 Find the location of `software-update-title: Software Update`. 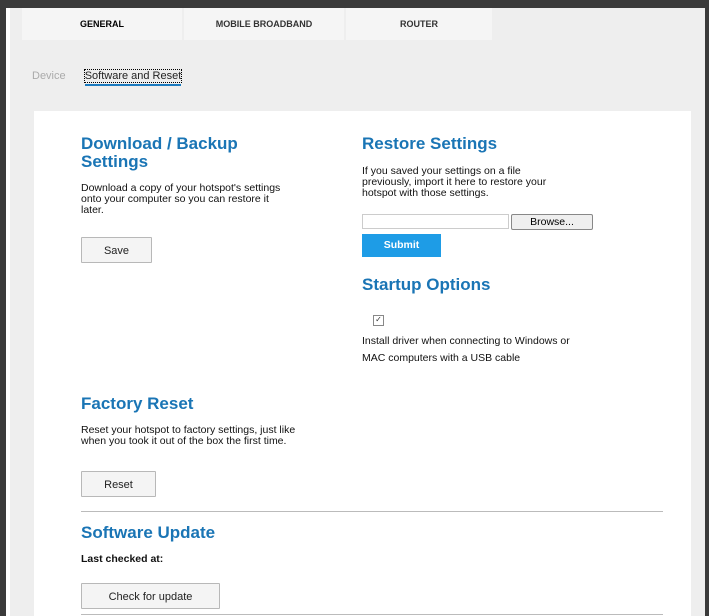

software-update-title: Software Update is located at coordinates (148, 532).